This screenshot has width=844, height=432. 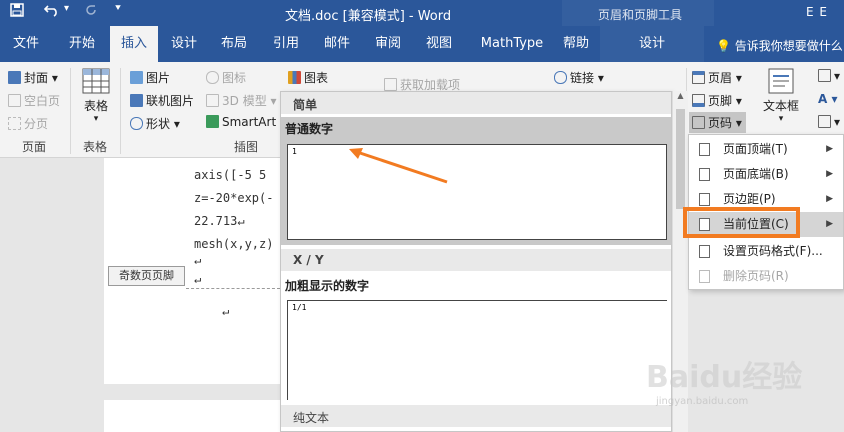 I want to click on undo-dropdown-icon: ▾, so click(x=66, y=8).